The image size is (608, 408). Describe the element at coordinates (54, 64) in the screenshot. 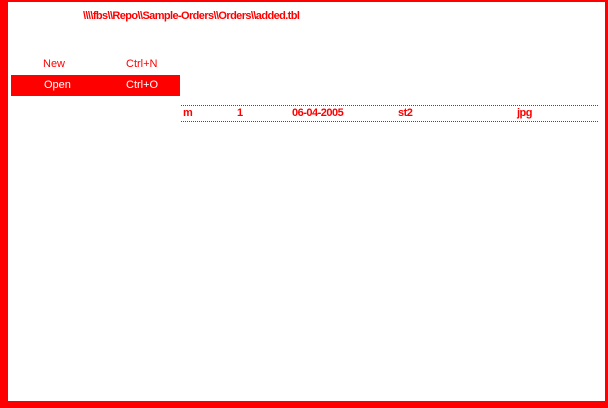

I see `menu-item-new-label: New` at that location.